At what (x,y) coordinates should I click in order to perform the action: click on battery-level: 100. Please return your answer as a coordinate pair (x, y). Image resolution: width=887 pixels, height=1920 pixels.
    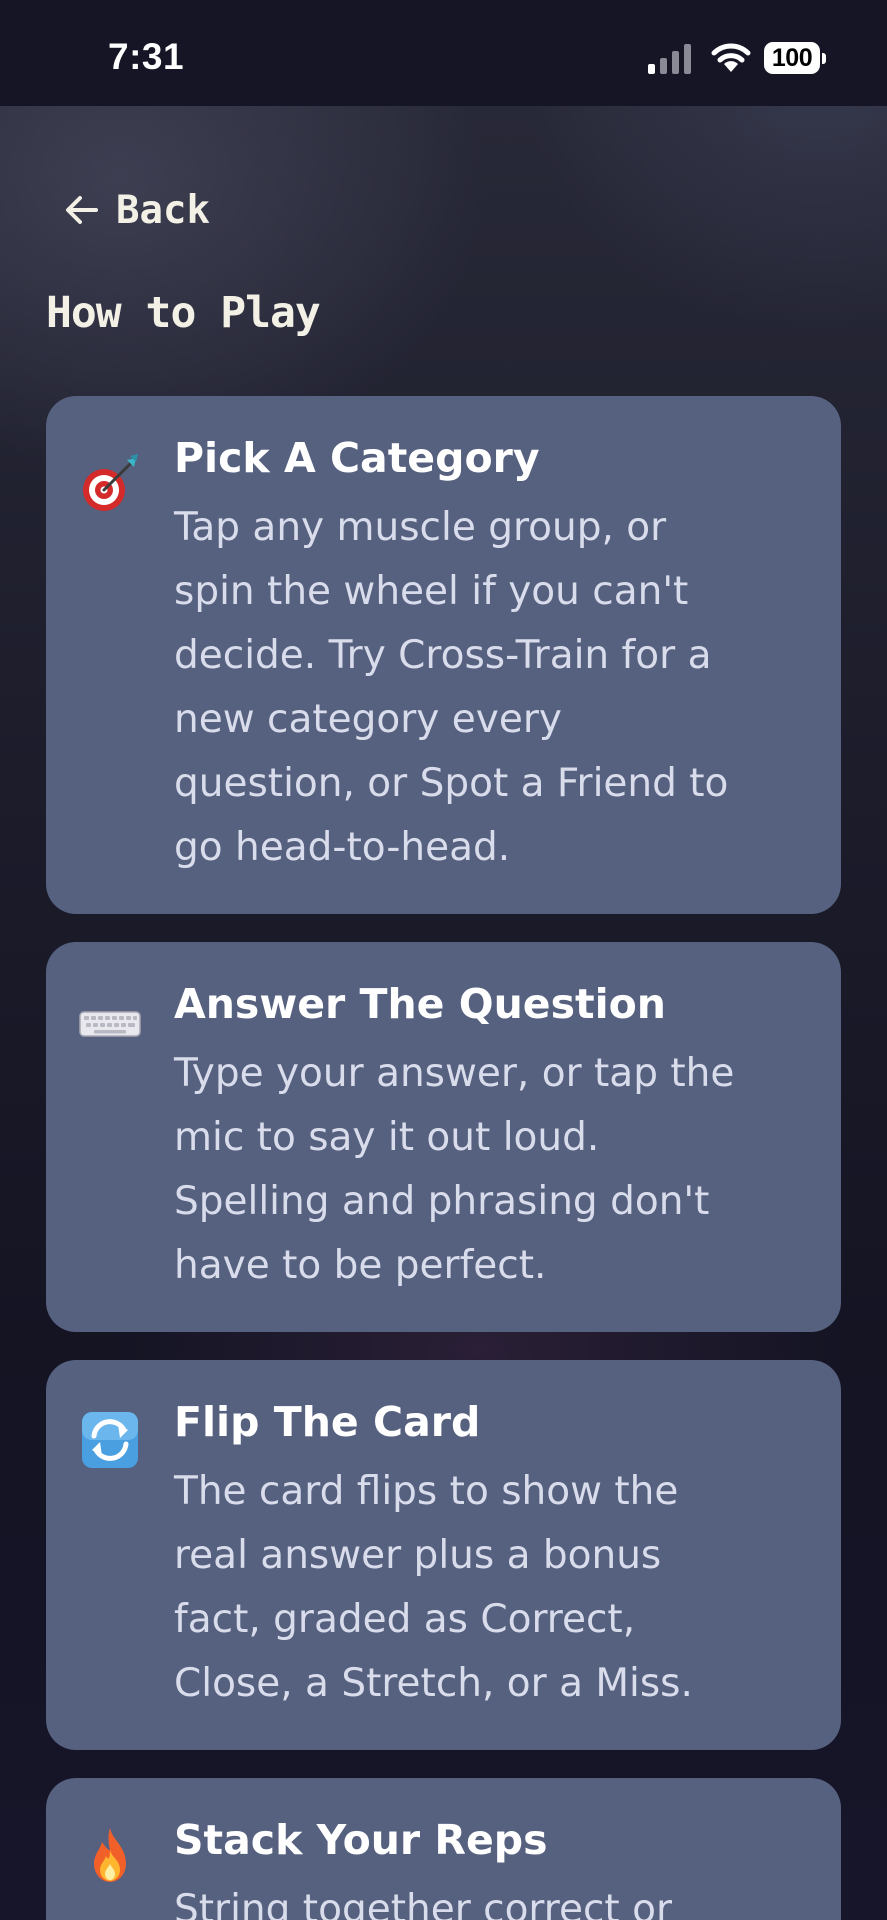
    Looking at the image, I should click on (792, 58).